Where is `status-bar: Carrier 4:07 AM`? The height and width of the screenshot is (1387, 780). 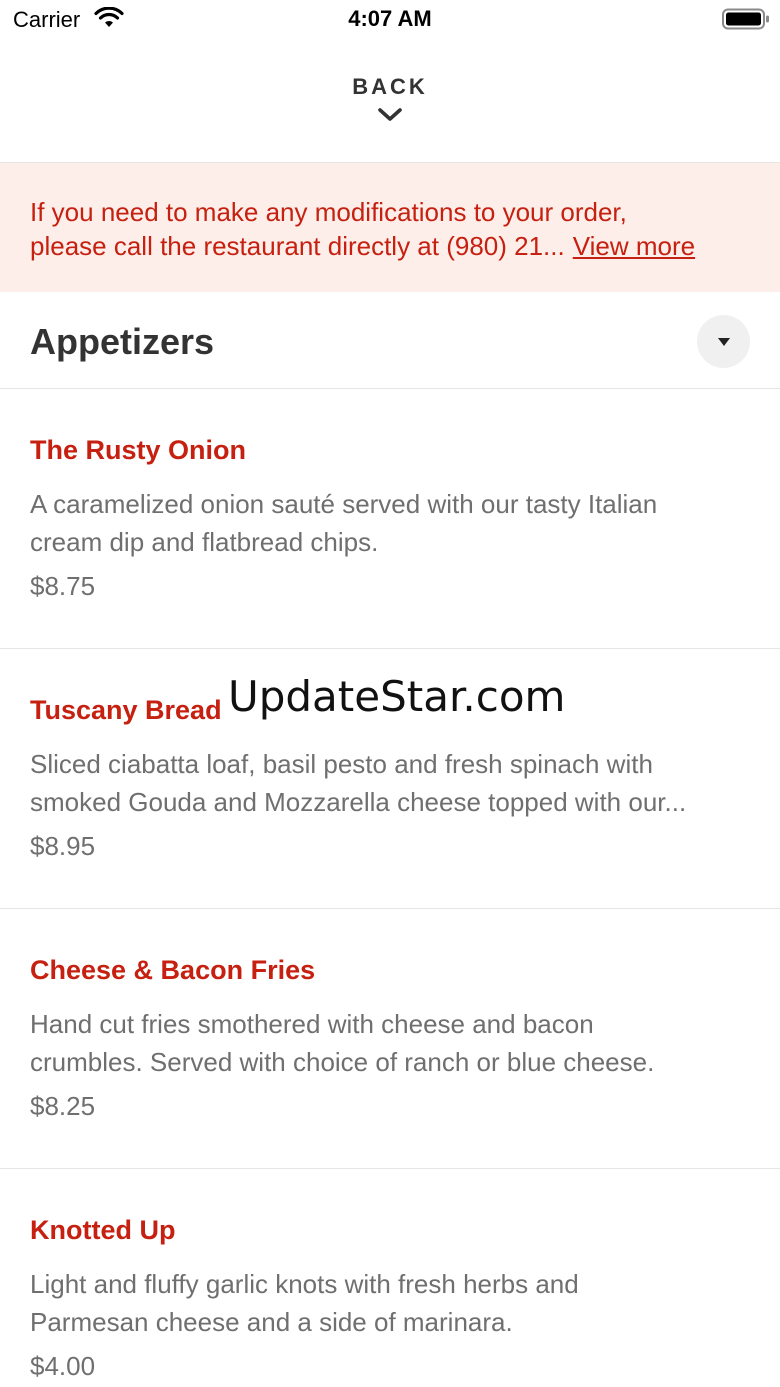
status-bar: Carrier 4:07 AM is located at coordinates (390, 20).